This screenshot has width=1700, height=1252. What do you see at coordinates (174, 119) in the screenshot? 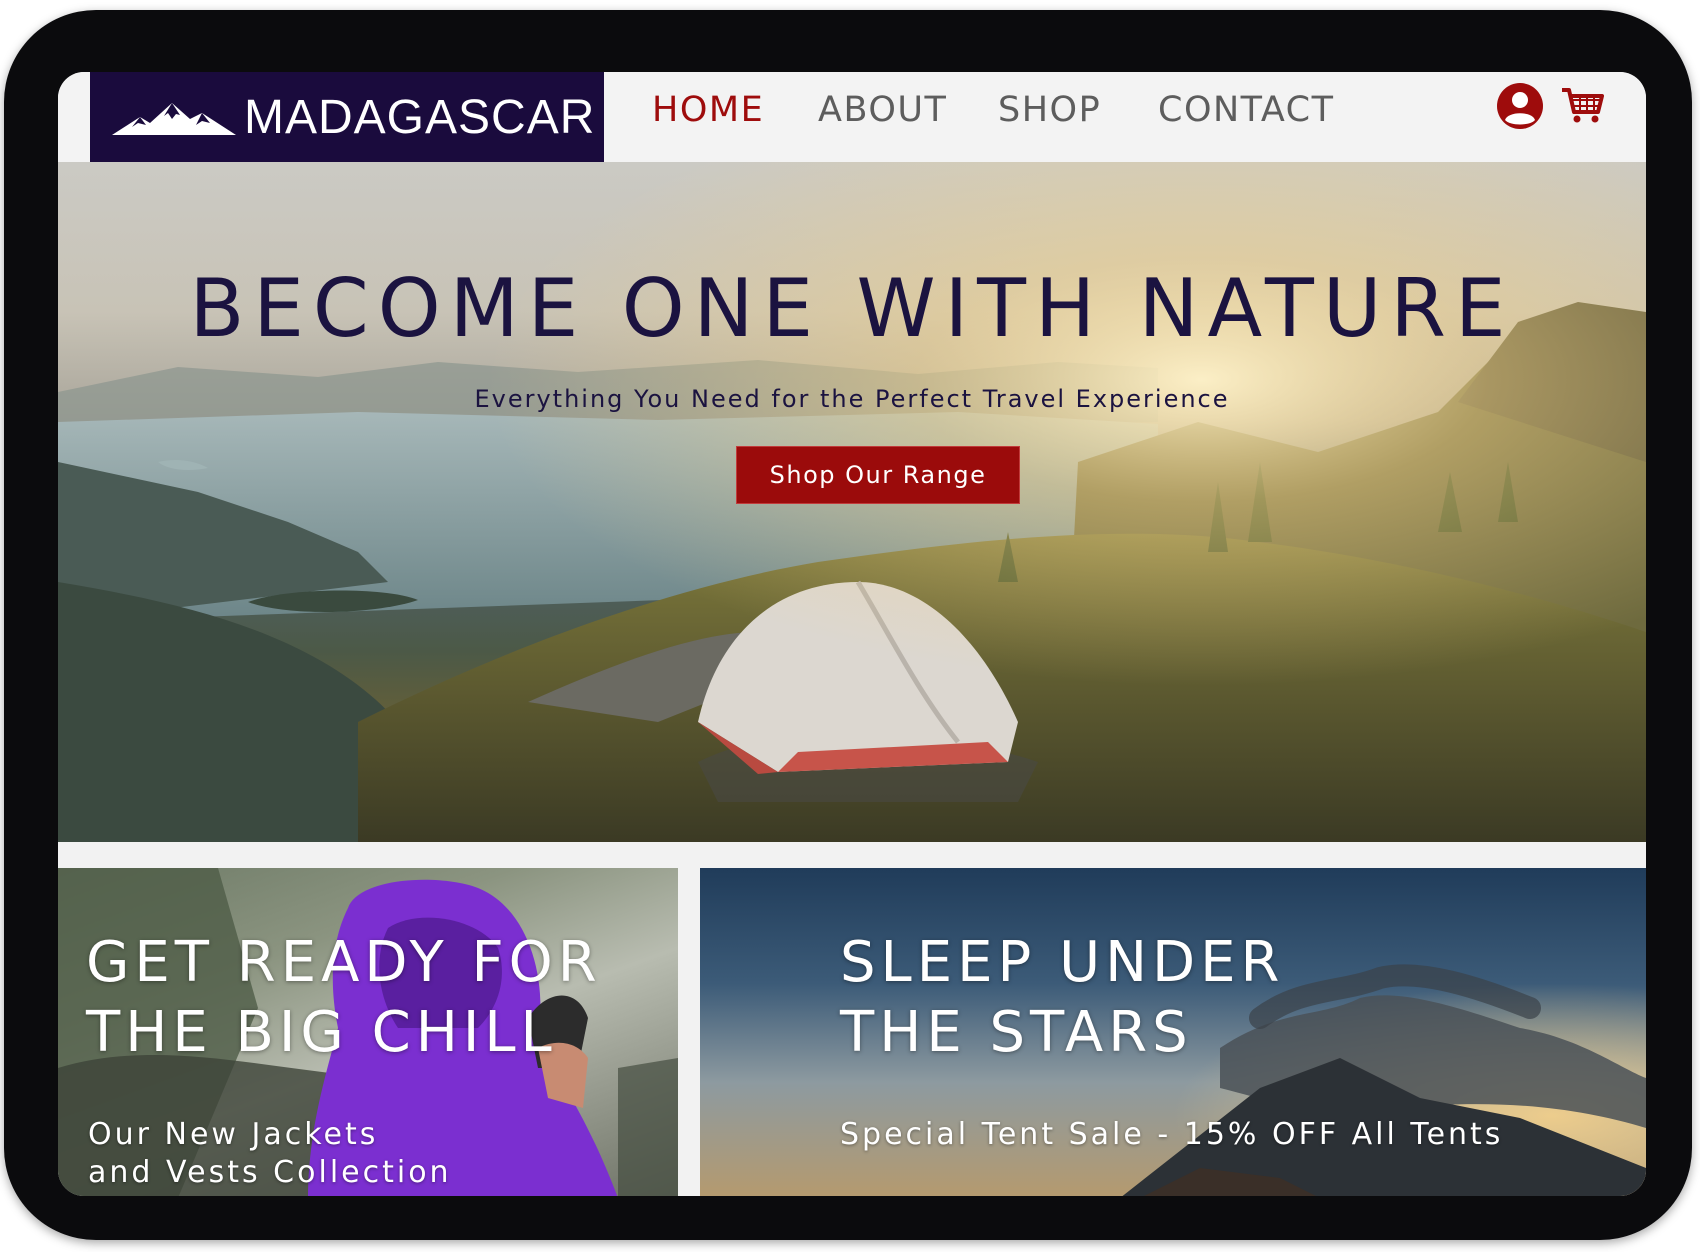
I see `mountain-logo-icon` at bounding box center [174, 119].